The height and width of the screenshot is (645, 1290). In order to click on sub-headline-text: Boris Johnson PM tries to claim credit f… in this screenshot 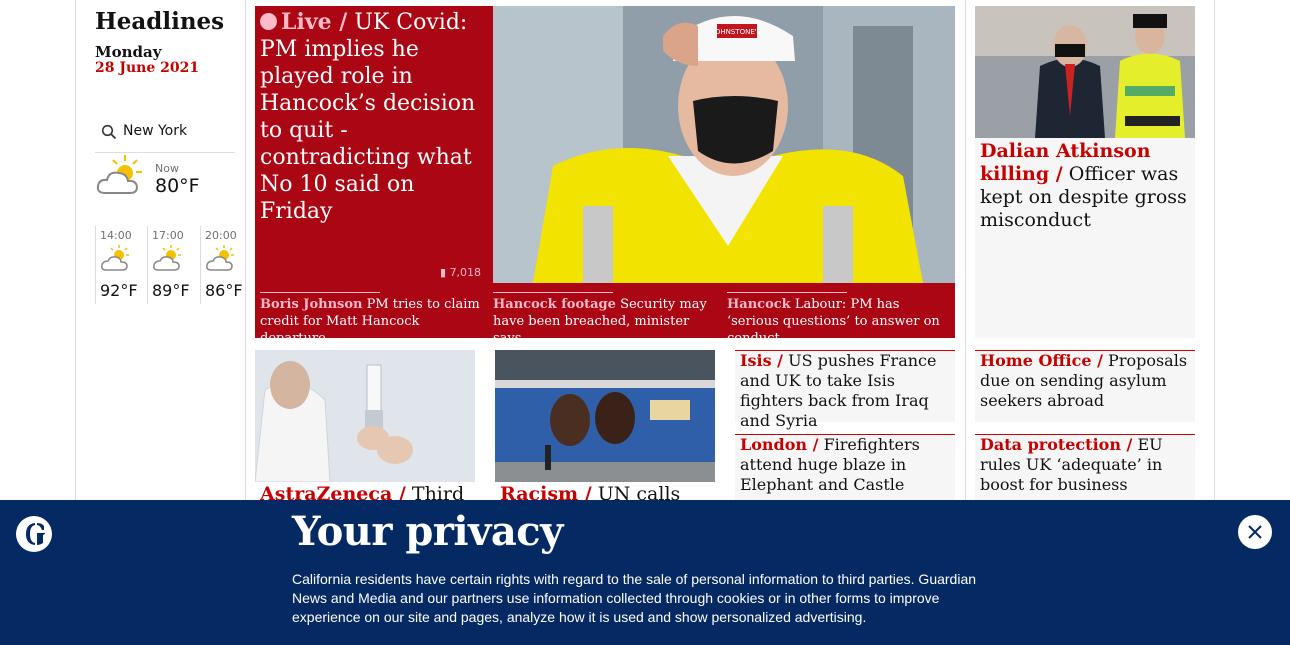, I will do `click(370, 321)`.